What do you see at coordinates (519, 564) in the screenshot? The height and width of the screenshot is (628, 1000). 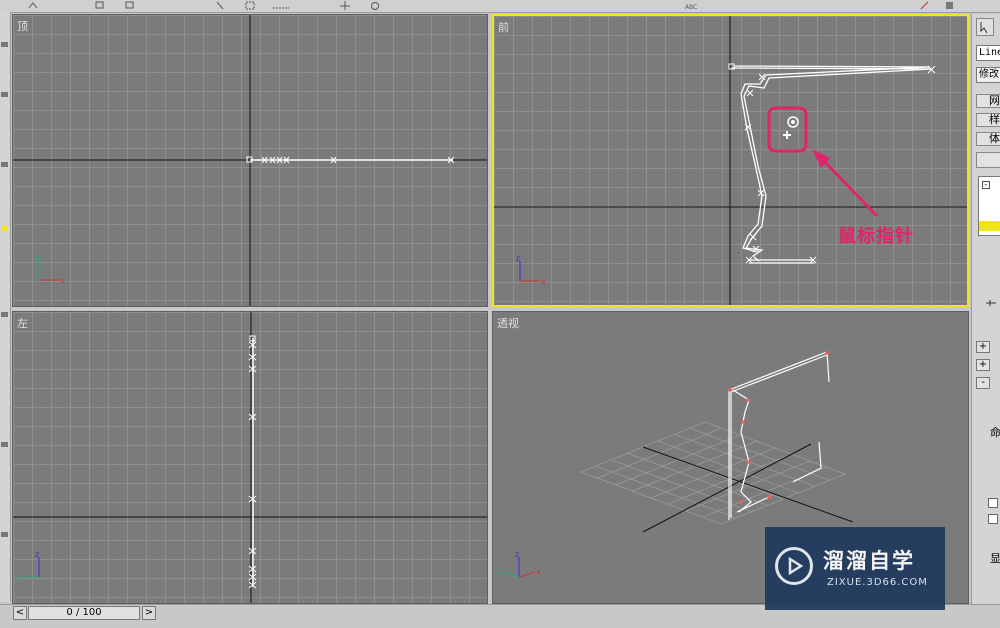 I see `axis-tripod: z x y` at bounding box center [519, 564].